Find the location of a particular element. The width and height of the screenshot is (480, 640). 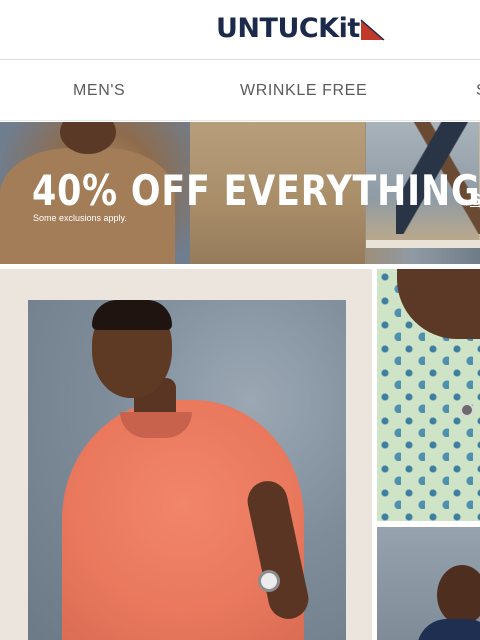

nav-item-mens: MEN'S is located at coordinates (99, 91).